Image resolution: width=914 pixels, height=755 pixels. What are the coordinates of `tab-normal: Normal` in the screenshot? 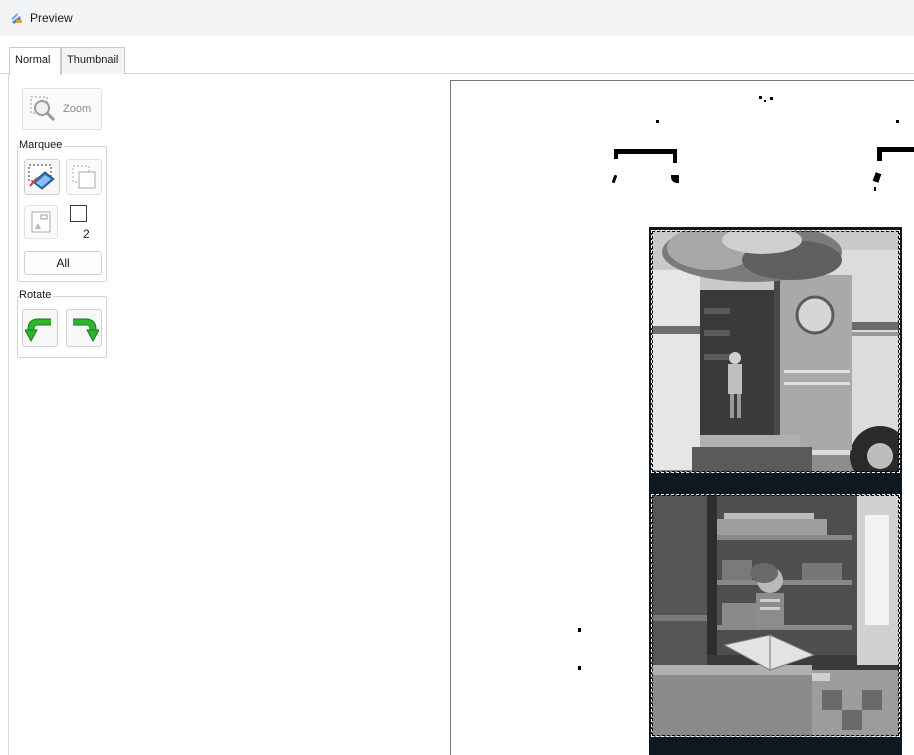 It's located at (35, 61).